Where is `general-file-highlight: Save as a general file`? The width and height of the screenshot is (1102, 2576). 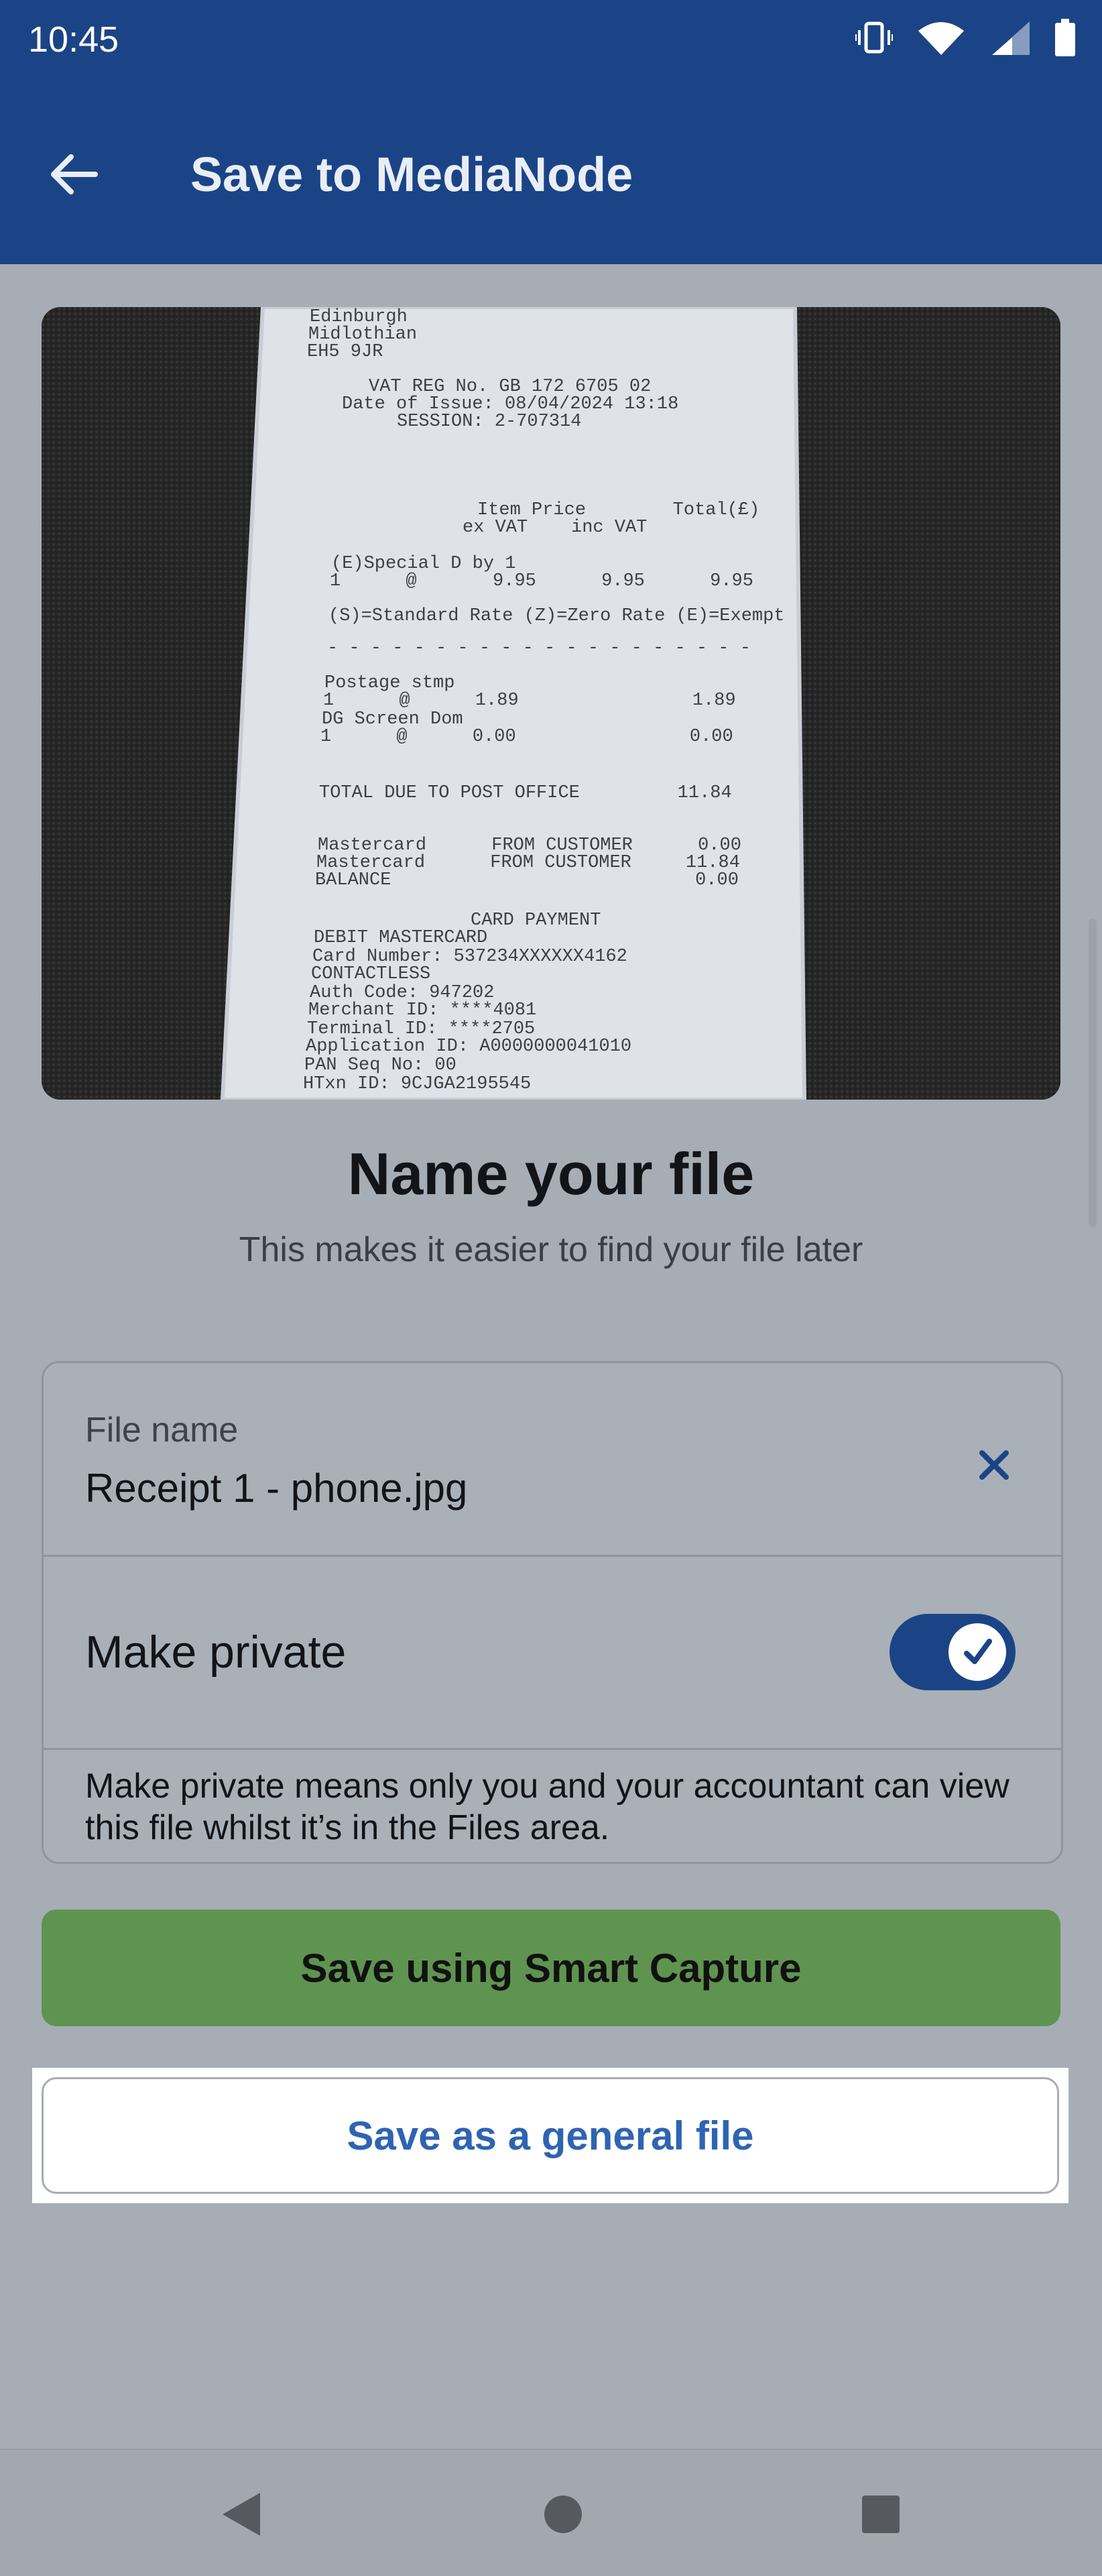
general-file-highlight: Save as a general file is located at coordinates (550, 2135).